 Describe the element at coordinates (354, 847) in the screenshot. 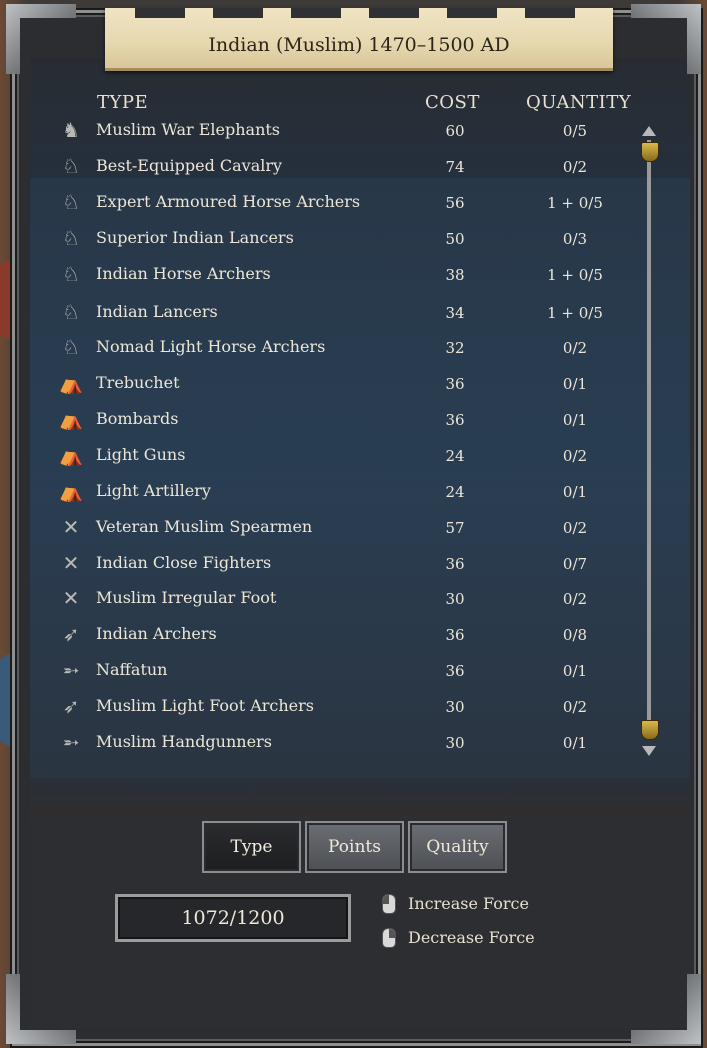

I see `sort-by-points-button: Points` at that location.